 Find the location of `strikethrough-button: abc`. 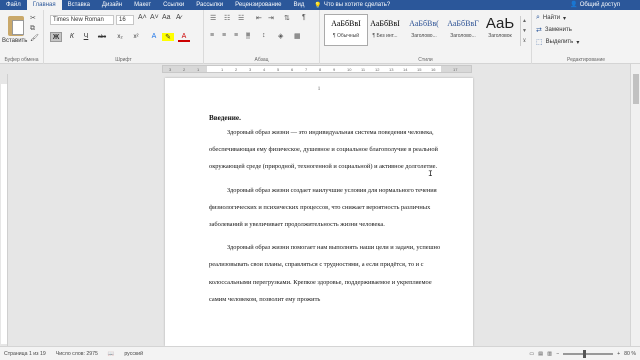

strikethrough-button: abc is located at coordinates (102, 37).